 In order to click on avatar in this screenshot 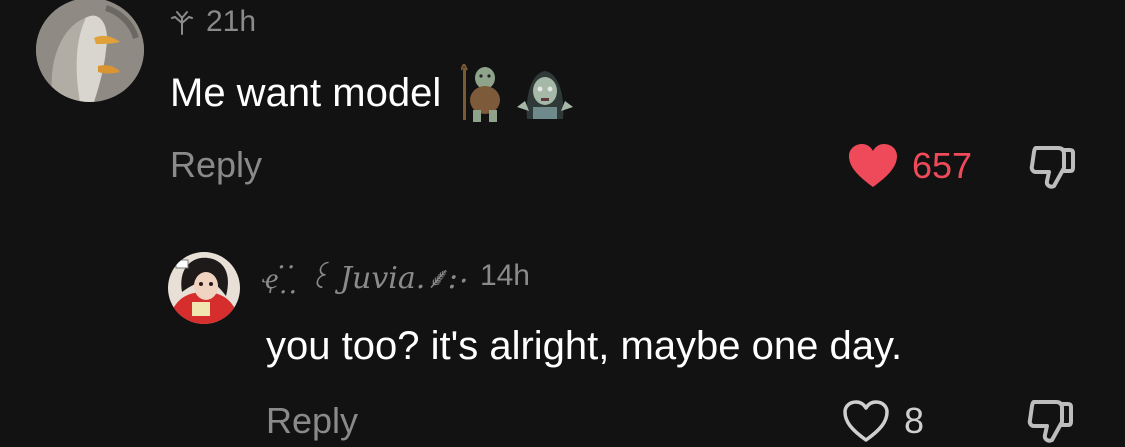, I will do `click(90, 51)`.